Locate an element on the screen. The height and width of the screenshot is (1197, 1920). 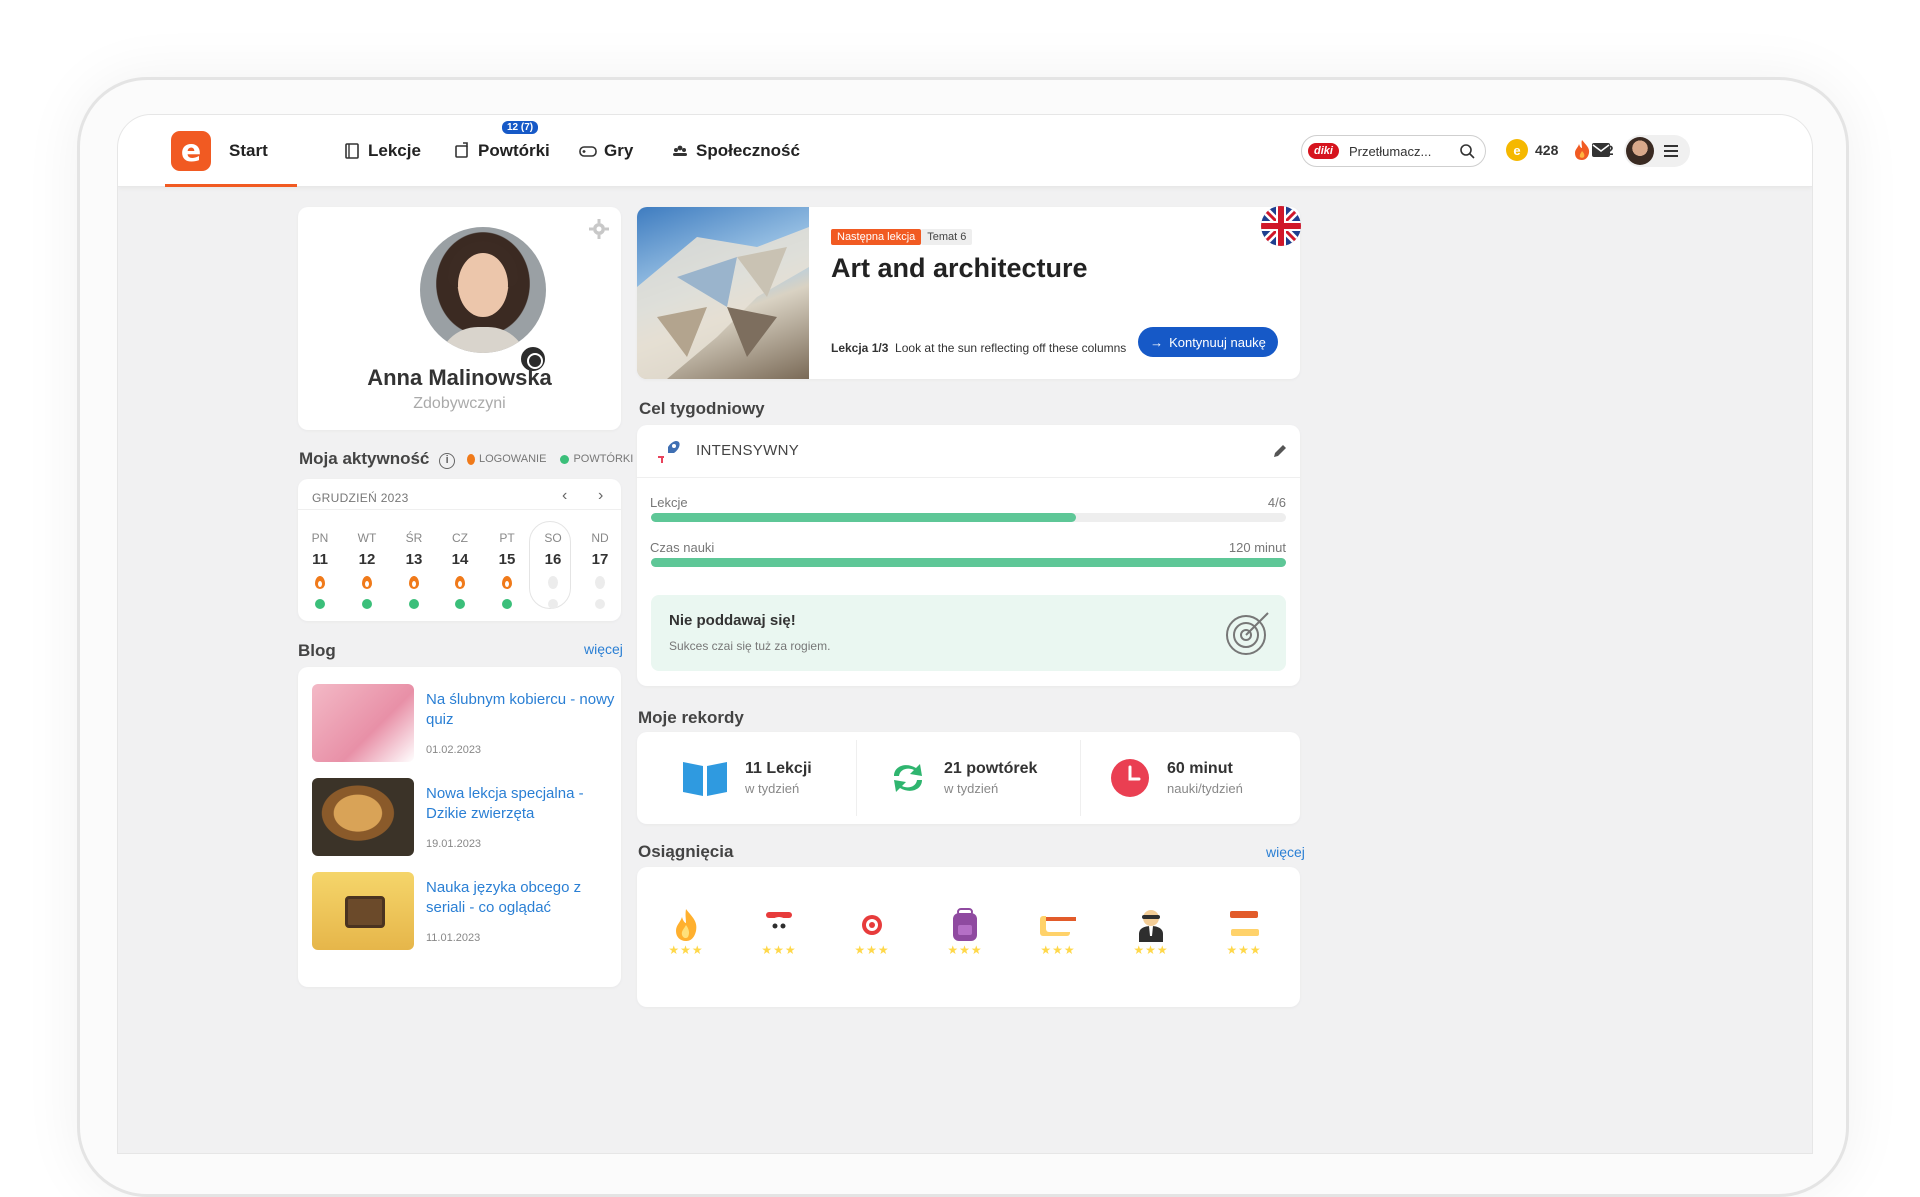
blog-post-title: Na ślubnym kobiercu - nowy quiz is located at coordinates (521, 710).